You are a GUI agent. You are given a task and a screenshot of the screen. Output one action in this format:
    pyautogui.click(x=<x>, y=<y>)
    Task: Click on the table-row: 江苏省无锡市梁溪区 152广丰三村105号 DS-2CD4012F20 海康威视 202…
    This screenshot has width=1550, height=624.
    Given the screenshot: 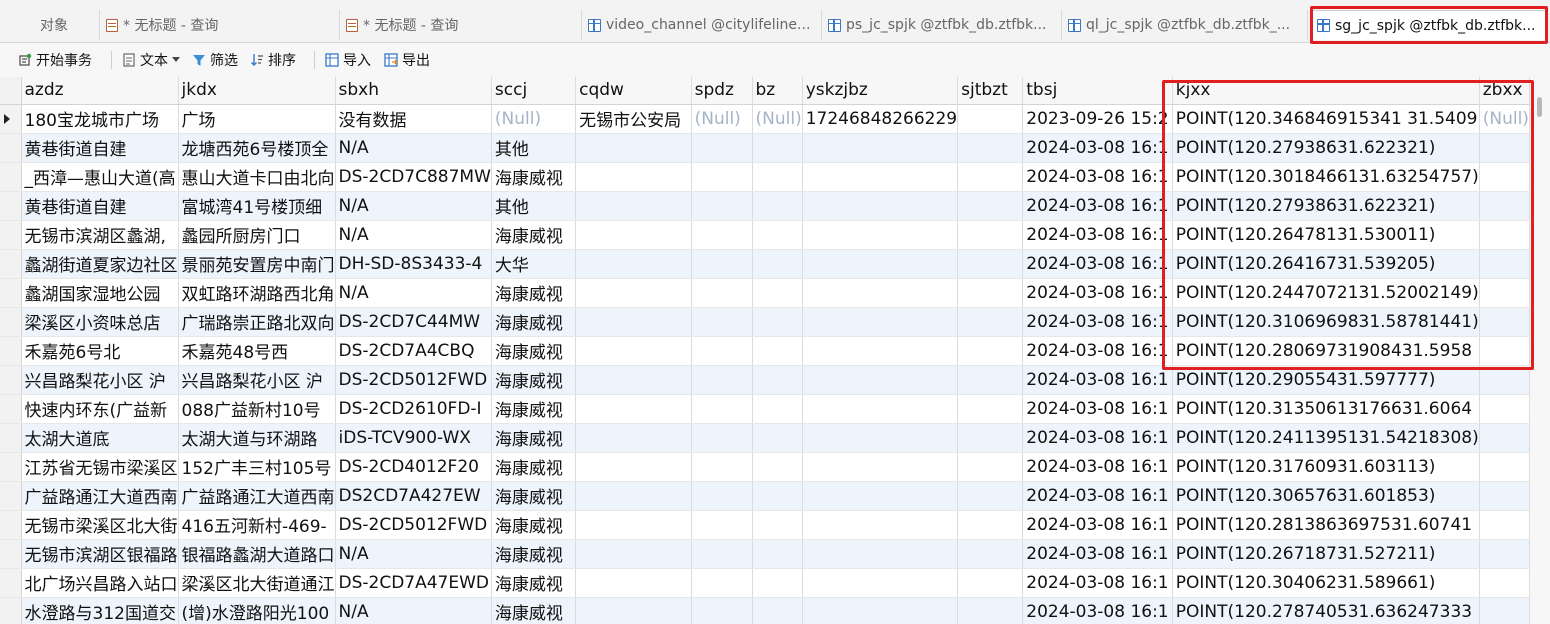 What is the action you would take?
    pyautogui.click(x=765, y=467)
    